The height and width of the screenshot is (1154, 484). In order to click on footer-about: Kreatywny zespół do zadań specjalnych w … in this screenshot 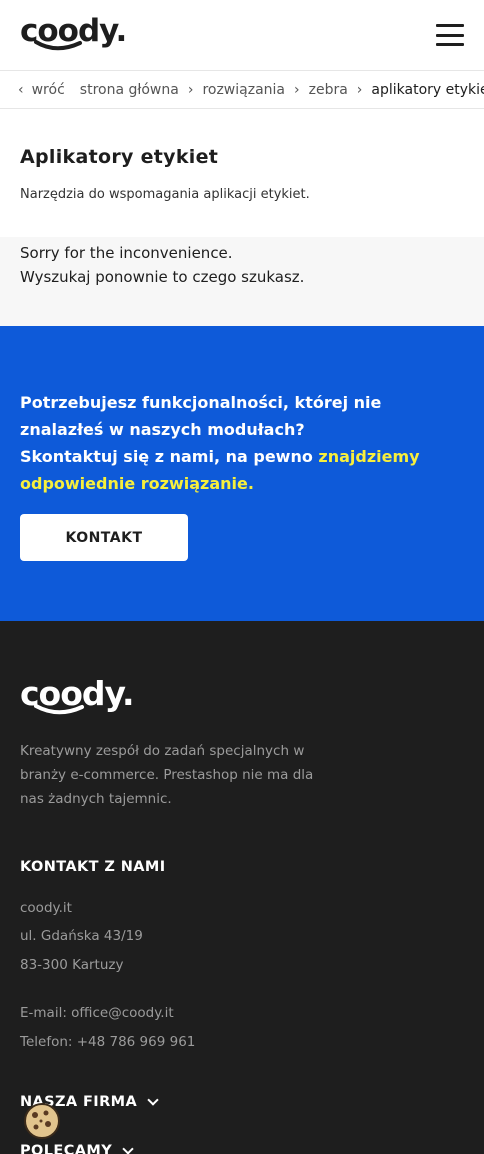, I will do `click(167, 775)`.